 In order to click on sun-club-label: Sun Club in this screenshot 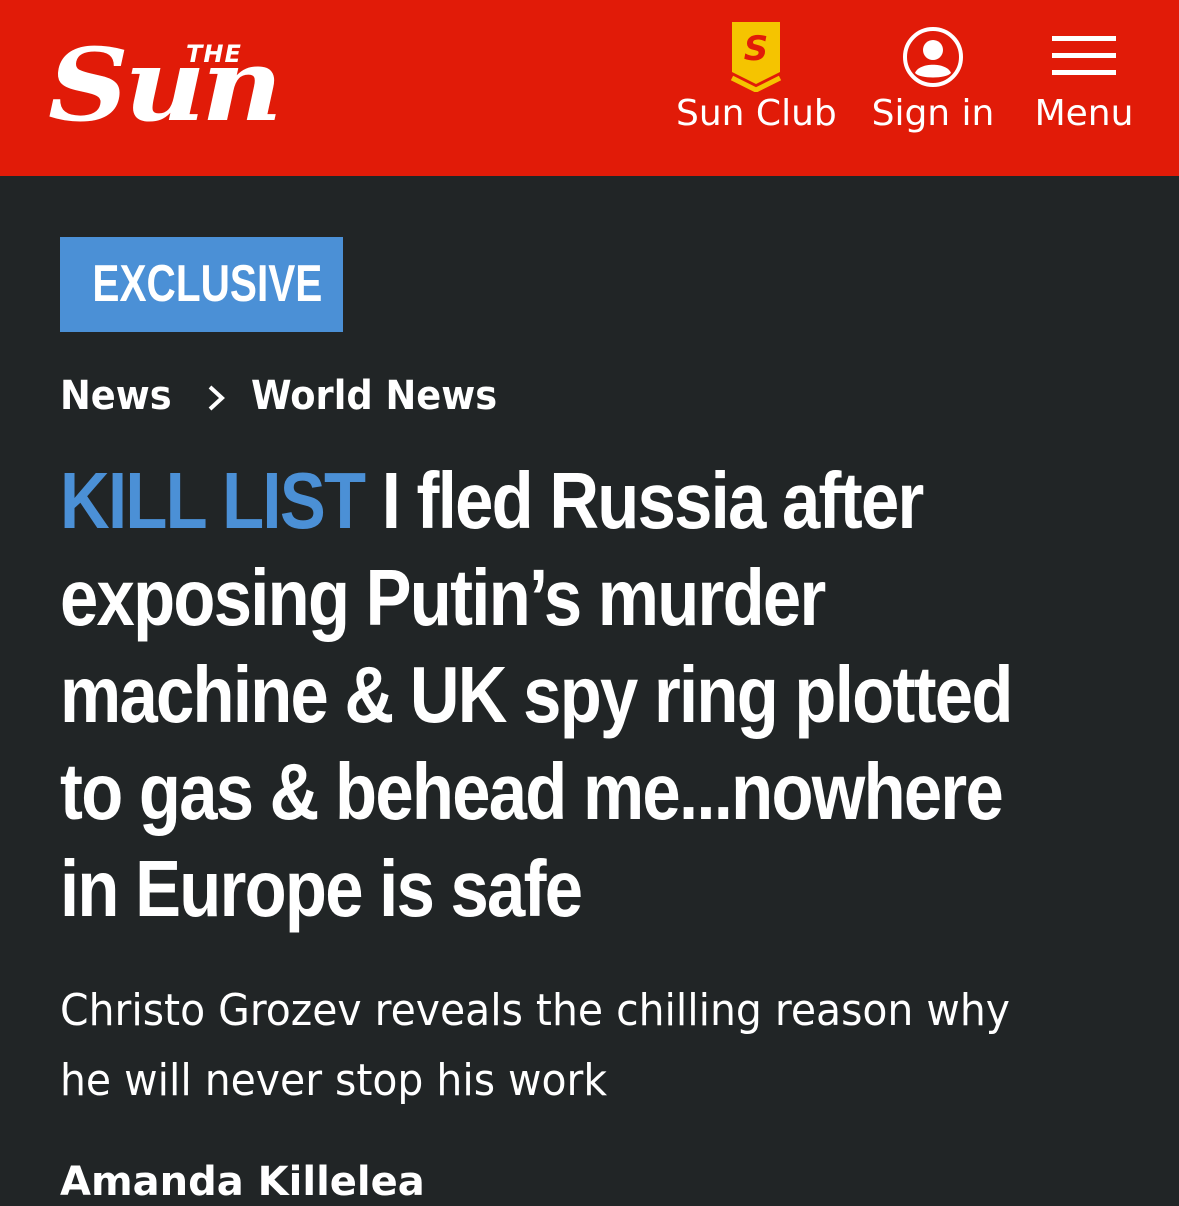, I will do `click(756, 113)`.